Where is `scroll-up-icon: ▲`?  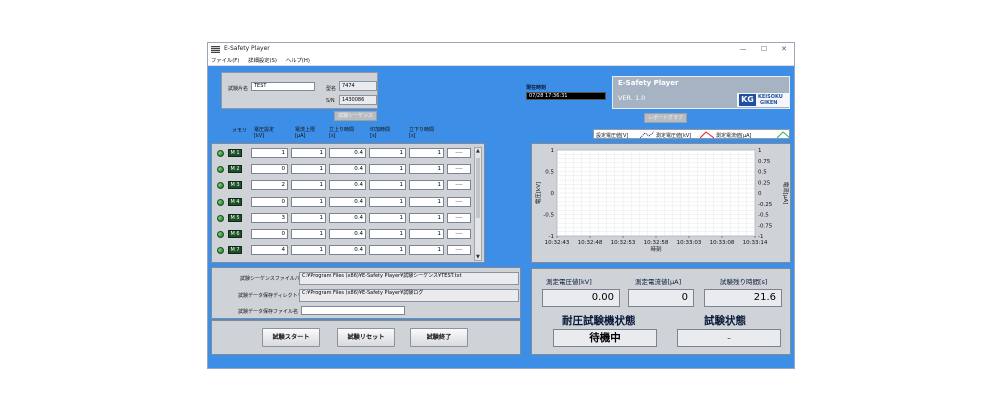
scroll-up-icon: ▲ is located at coordinates (478, 151).